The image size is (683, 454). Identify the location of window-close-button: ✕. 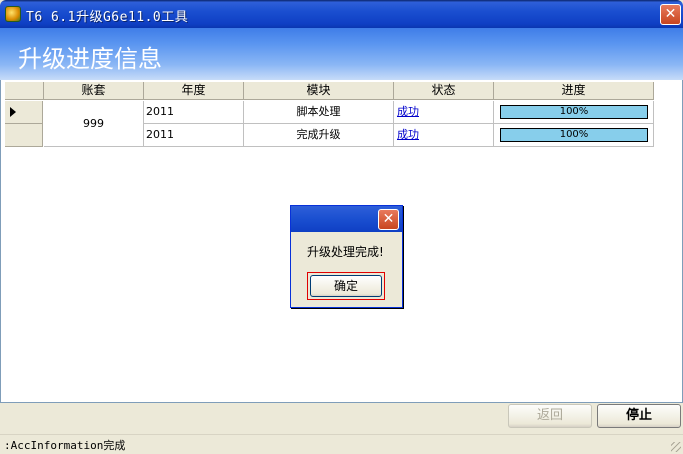
(670, 14).